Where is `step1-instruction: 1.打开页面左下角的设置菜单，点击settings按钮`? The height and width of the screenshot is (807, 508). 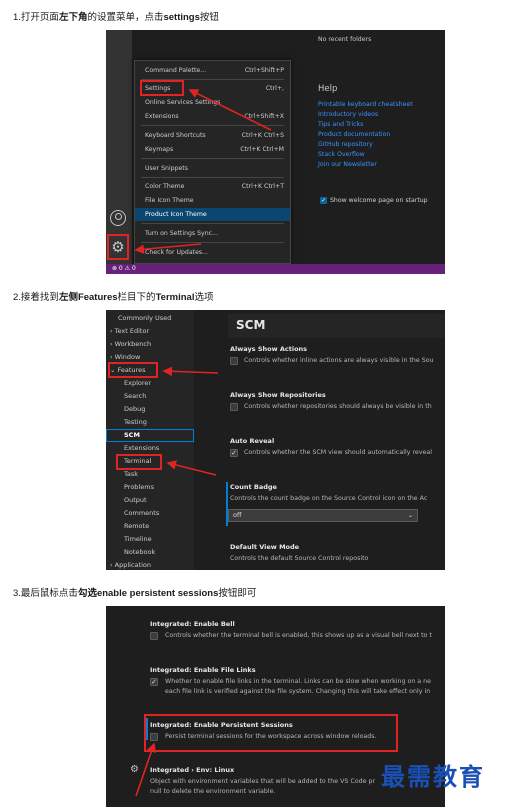
step1-instruction: 1.打开页面左下角的设置菜单，点击settings按钮 is located at coordinates (116, 17).